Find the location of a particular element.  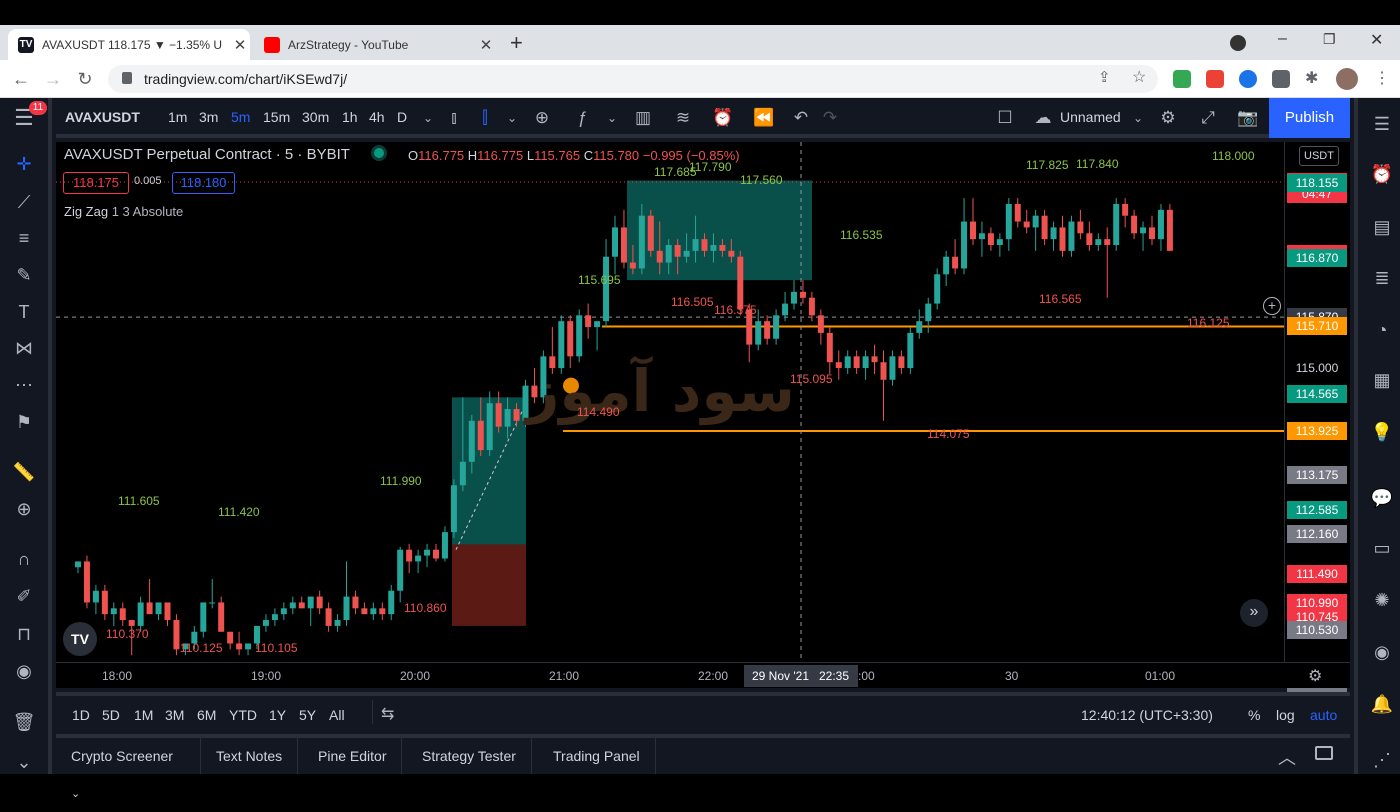

timeframe-D: D is located at coordinates (402, 117).